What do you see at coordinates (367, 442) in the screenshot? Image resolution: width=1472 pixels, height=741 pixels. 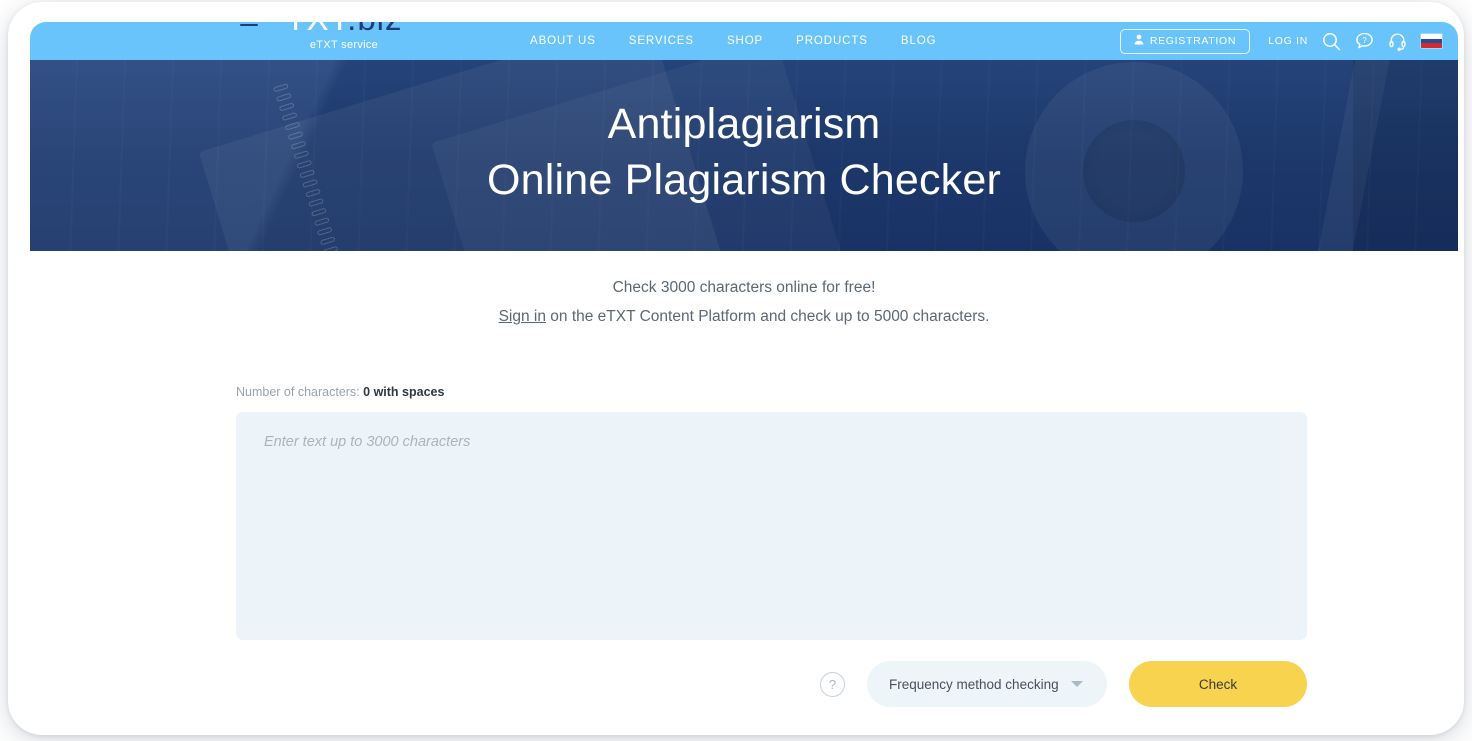 I see `text-input-placeholder: Enter text up to 3000 characters` at bounding box center [367, 442].